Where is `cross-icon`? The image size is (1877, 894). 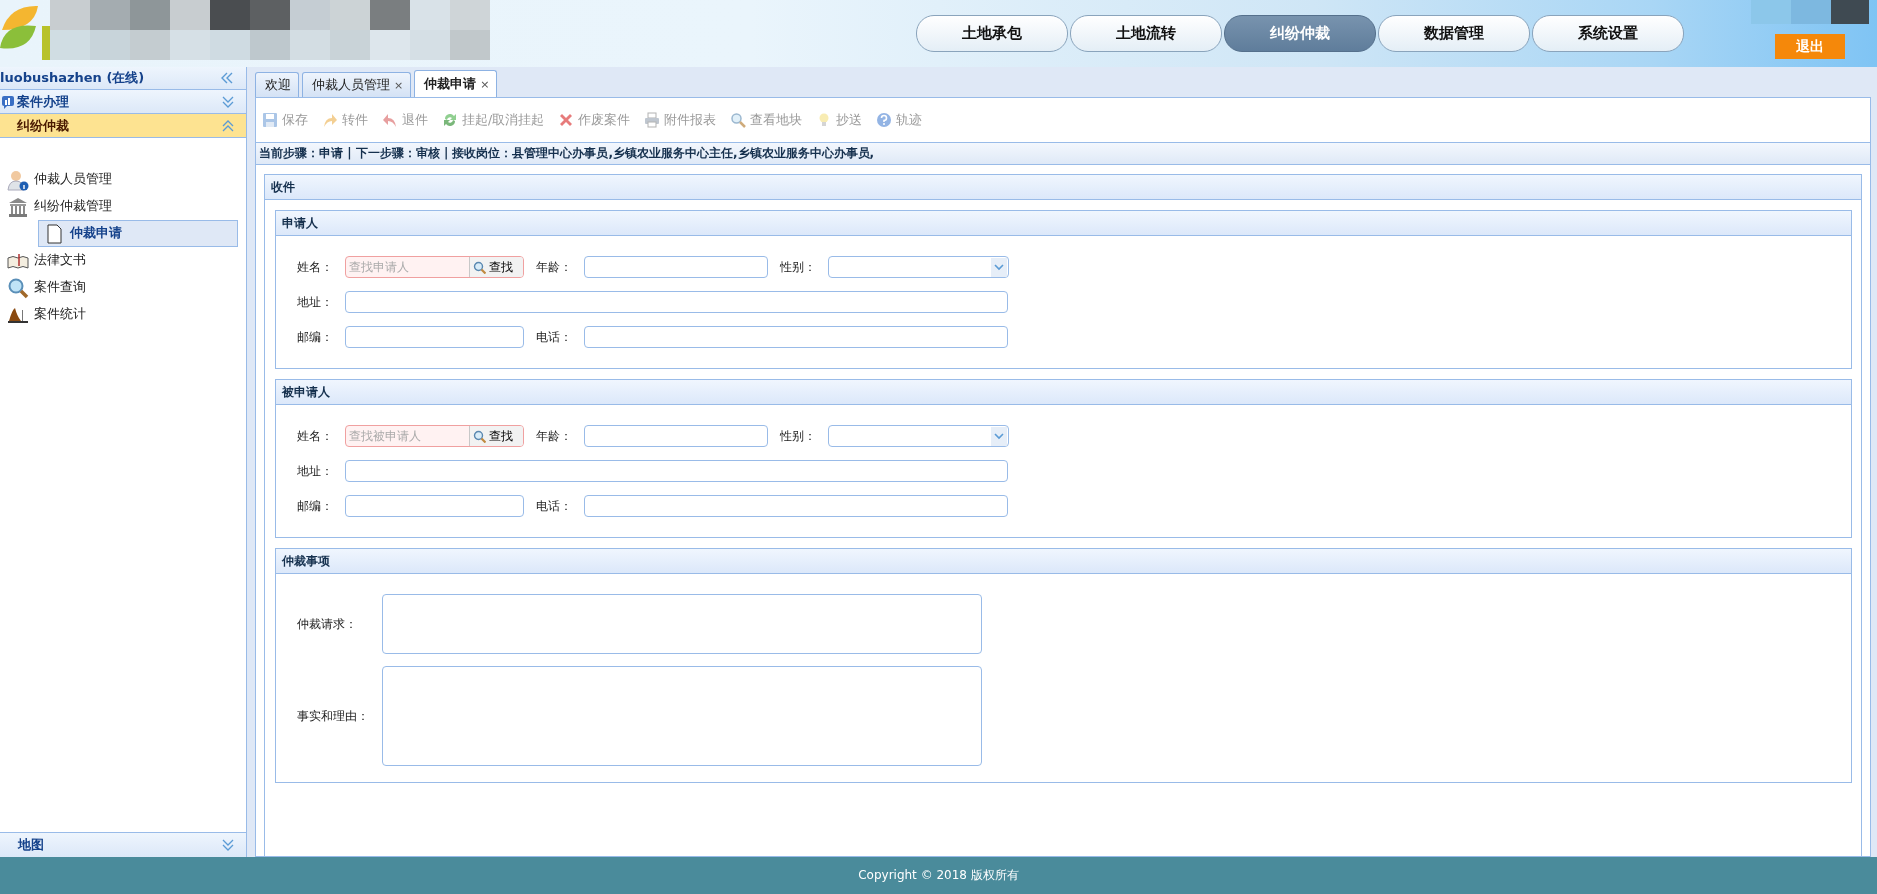 cross-icon is located at coordinates (566, 120).